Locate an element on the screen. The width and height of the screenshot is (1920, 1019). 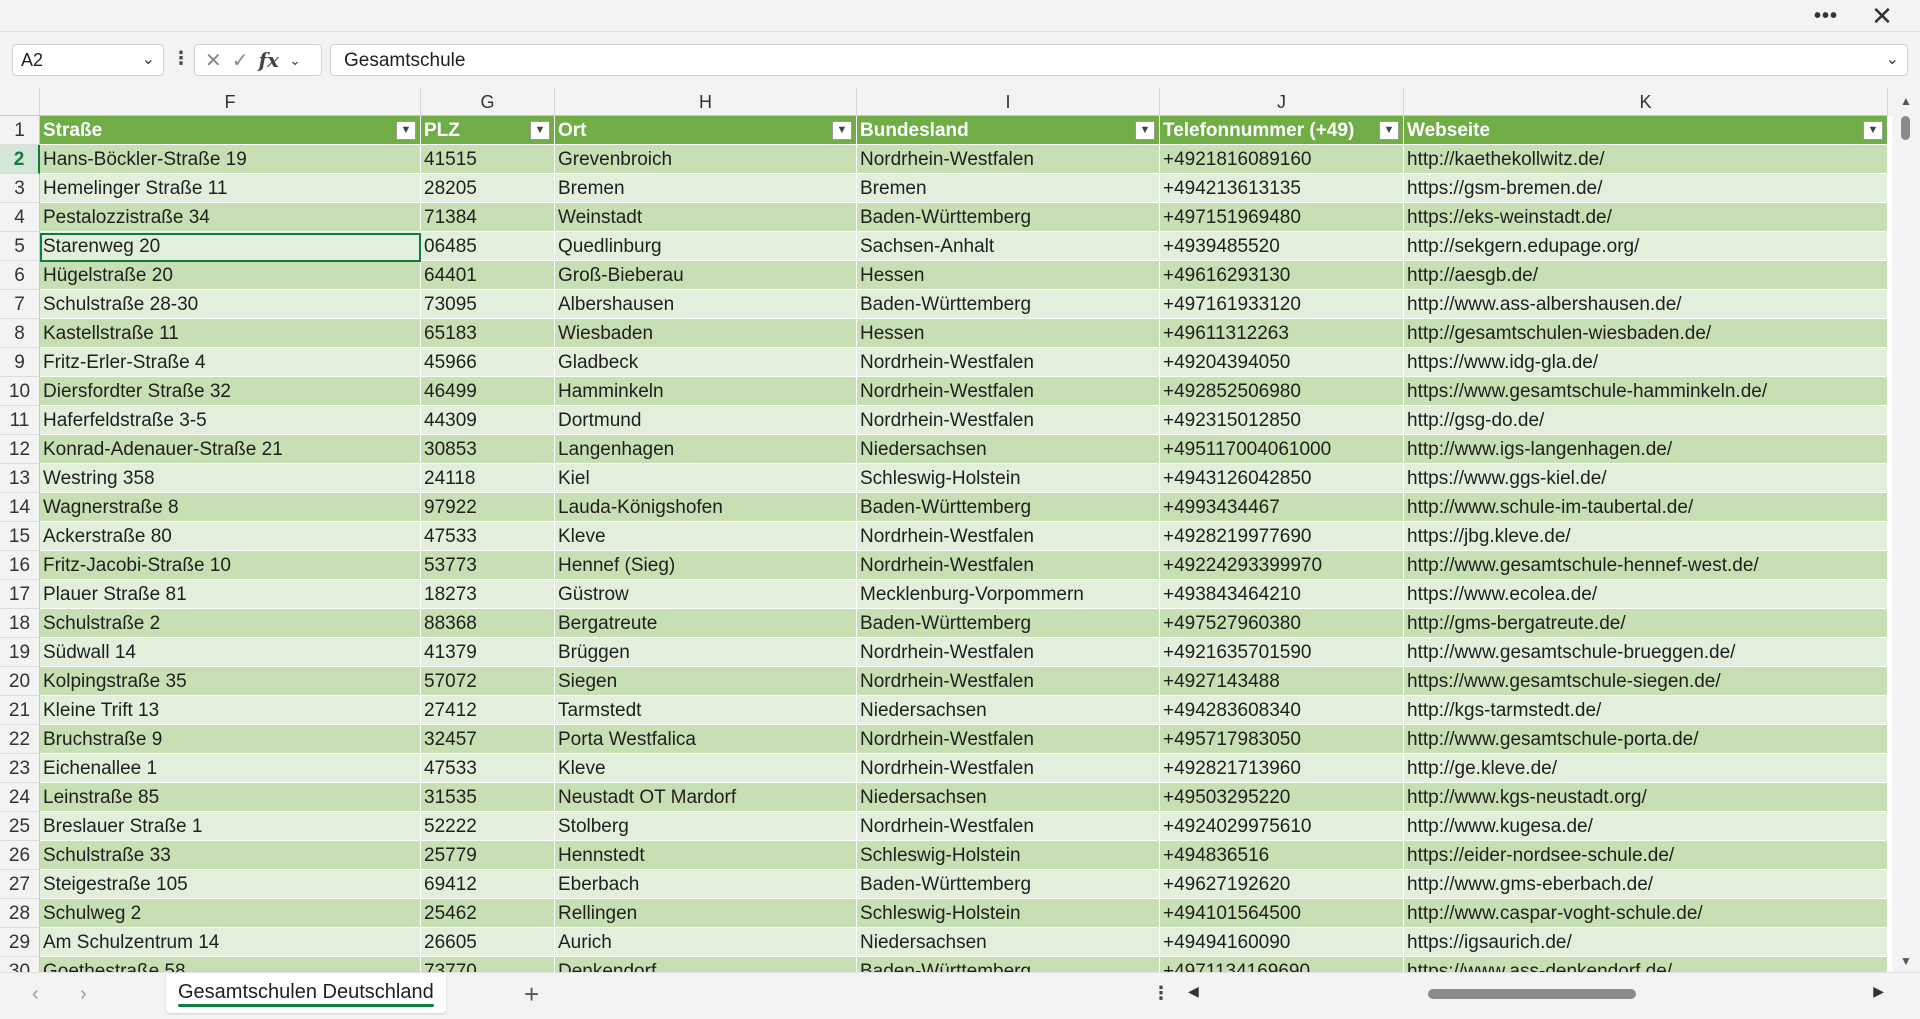
table-cell: +4927143488 is located at coordinates (1282, 681).